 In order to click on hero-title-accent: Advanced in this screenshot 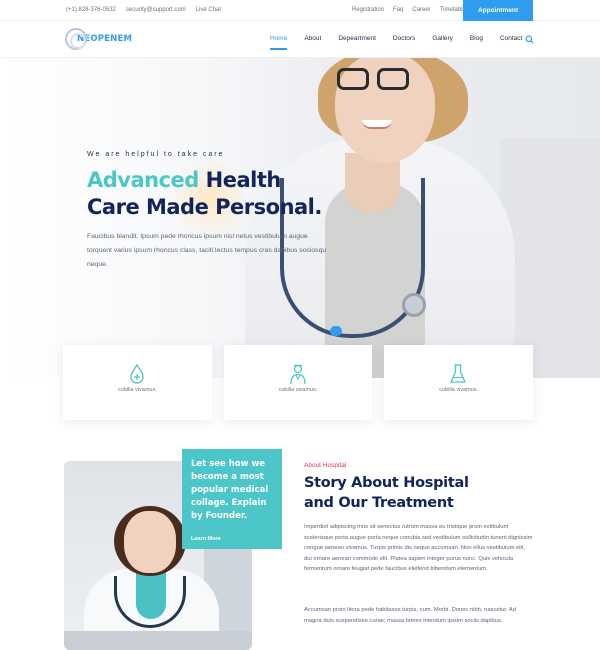, I will do `click(143, 180)`.